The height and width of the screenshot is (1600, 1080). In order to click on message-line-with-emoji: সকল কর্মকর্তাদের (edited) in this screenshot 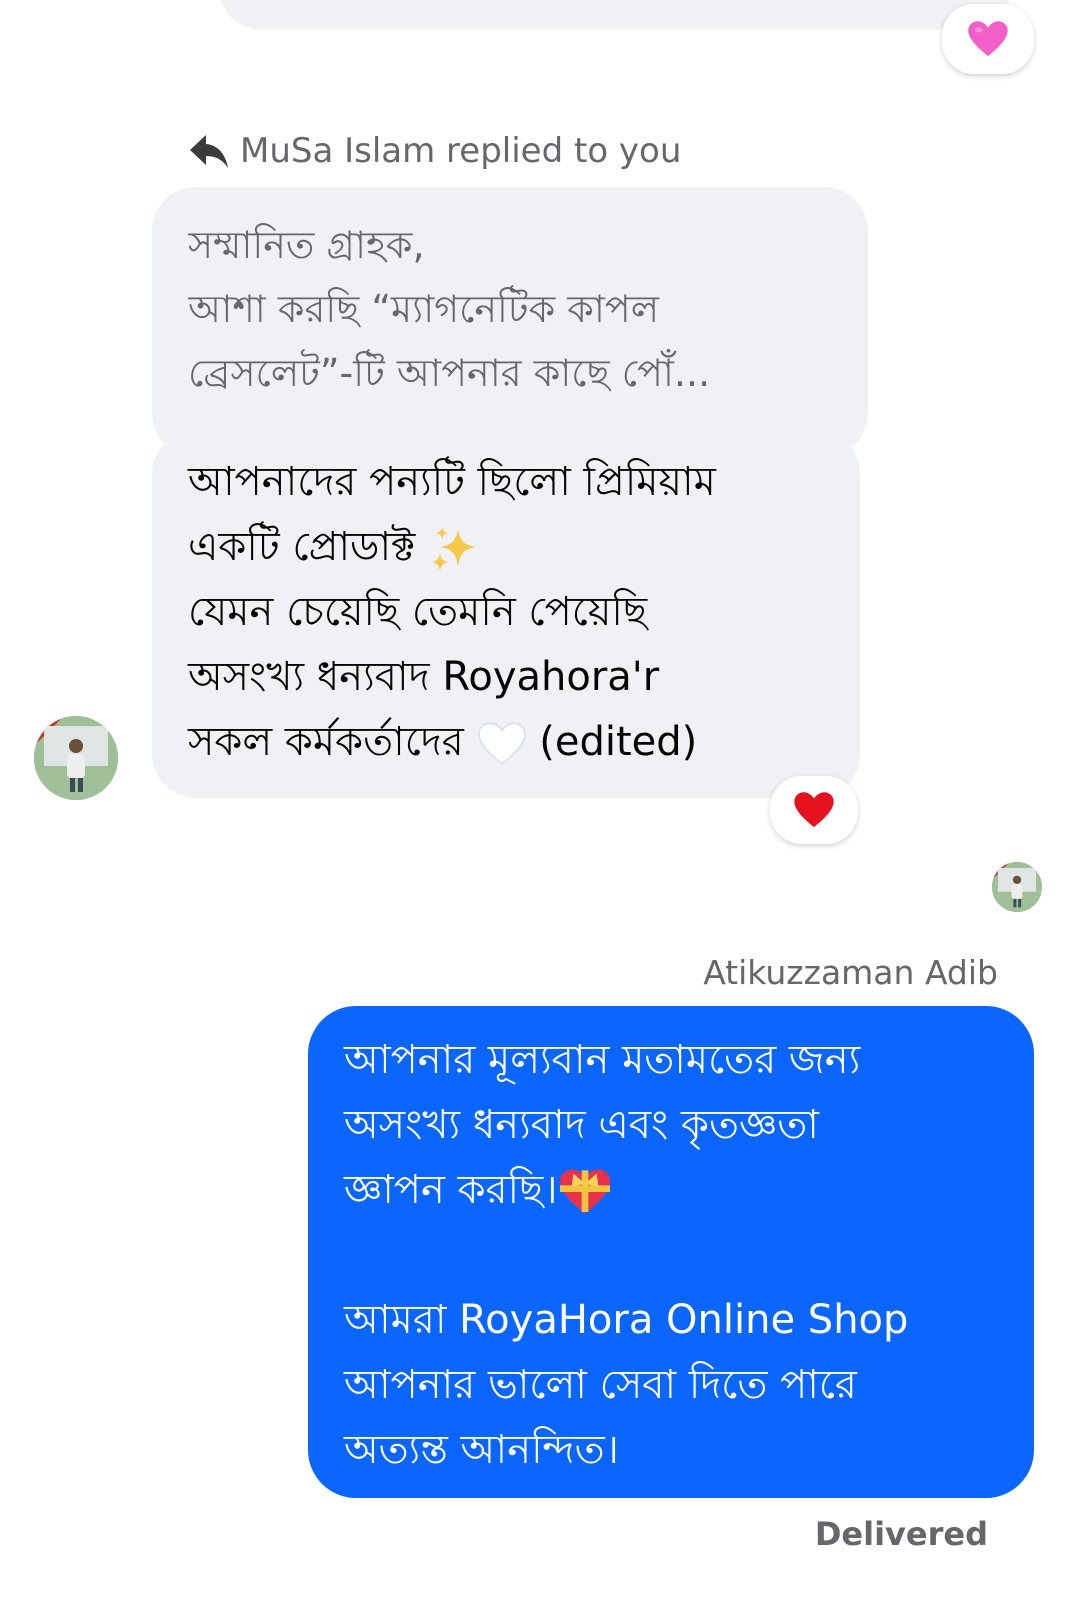, I will do `click(506, 742)`.